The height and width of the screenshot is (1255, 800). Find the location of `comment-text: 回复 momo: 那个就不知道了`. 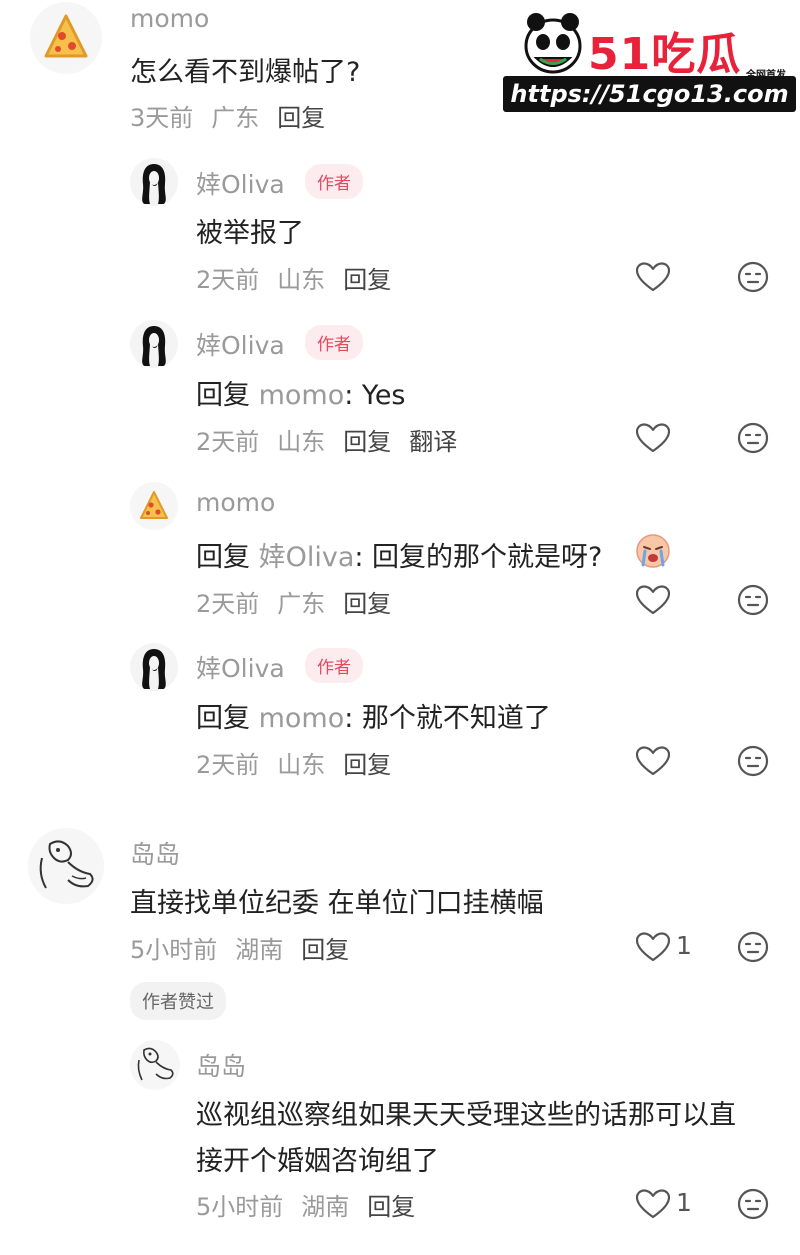

comment-text: 回复 momo: 那个就不知道了 is located at coordinates (373, 715).